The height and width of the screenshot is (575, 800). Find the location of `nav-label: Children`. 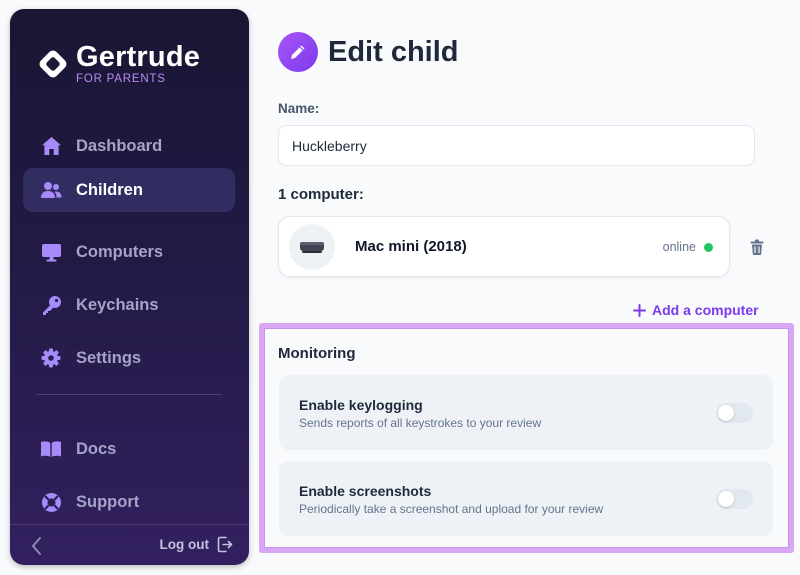

nav-label: Children is located at coordinates (109, 189).